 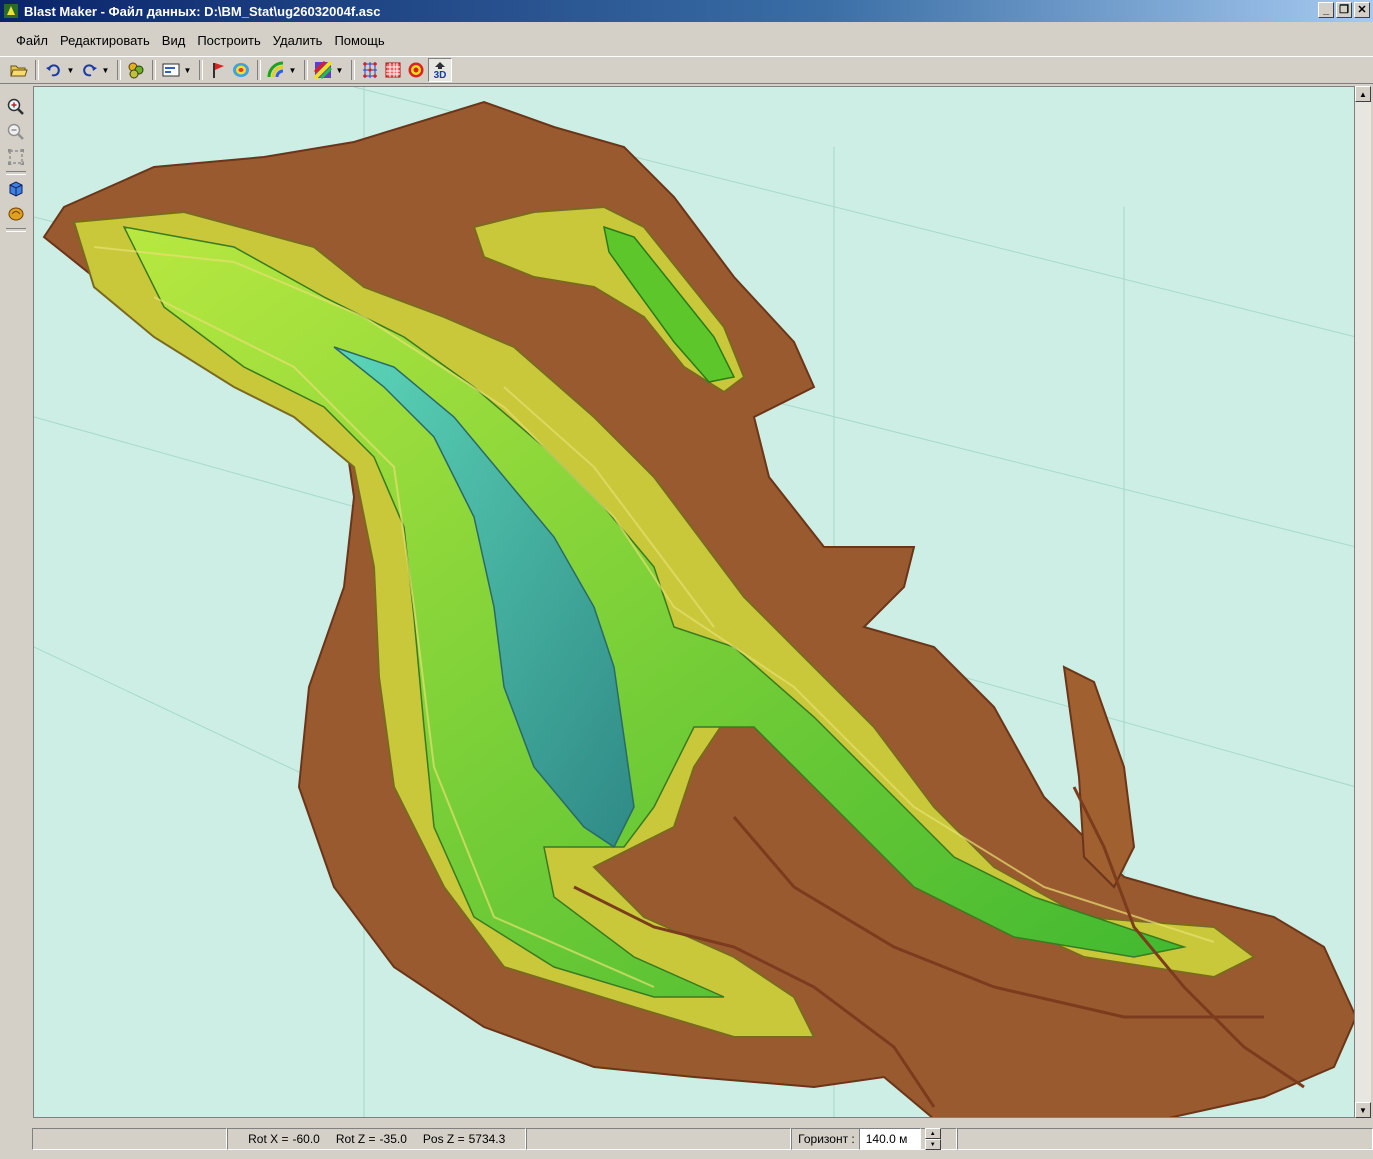 I want to click on view-cube-icon, so click(x=16, y=189).